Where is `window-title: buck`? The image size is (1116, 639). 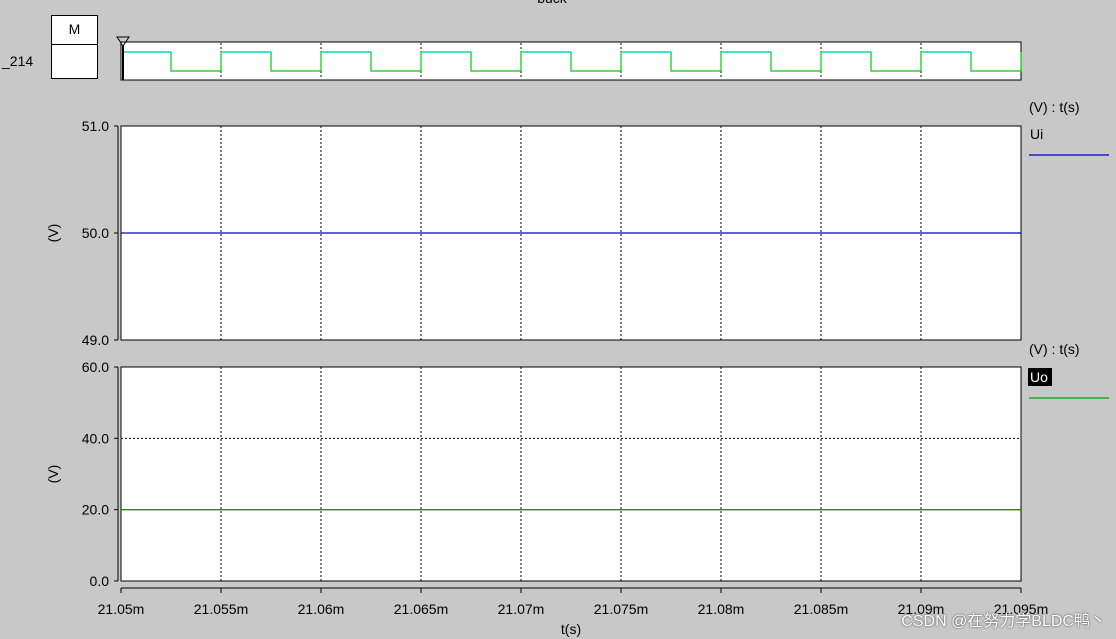 window-title: buck is located at coordinates (552, 3).